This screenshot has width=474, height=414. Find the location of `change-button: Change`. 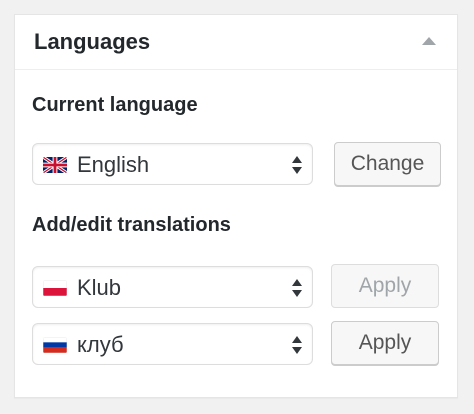

change-button: Change is located at coordinates (387, 164).